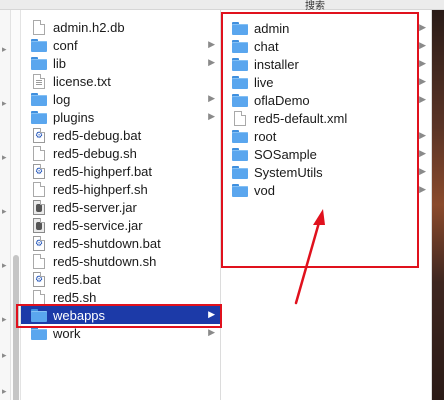 Image resolution: width=444 pixels, height=400 pixels. What do you see at coordinates (285, 154) in the screenshot?
I see `item-label: SOSample` at bounding box center [285, 154].